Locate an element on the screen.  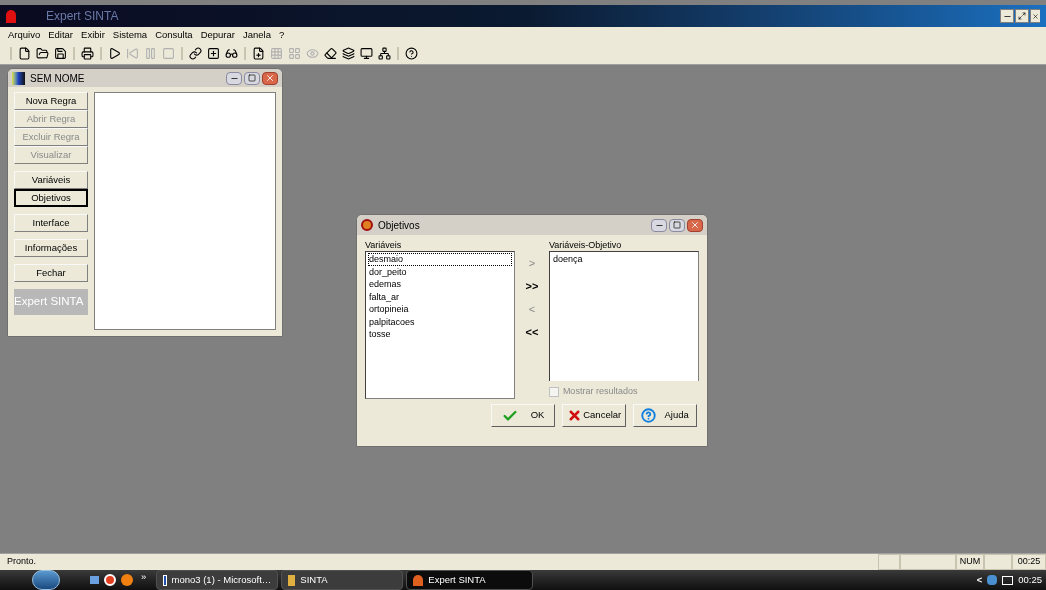
variables-list: desmaio dor_peito edemas falta_ar ortopineia palpitacoes tosse is located at coordinates (440, 325).